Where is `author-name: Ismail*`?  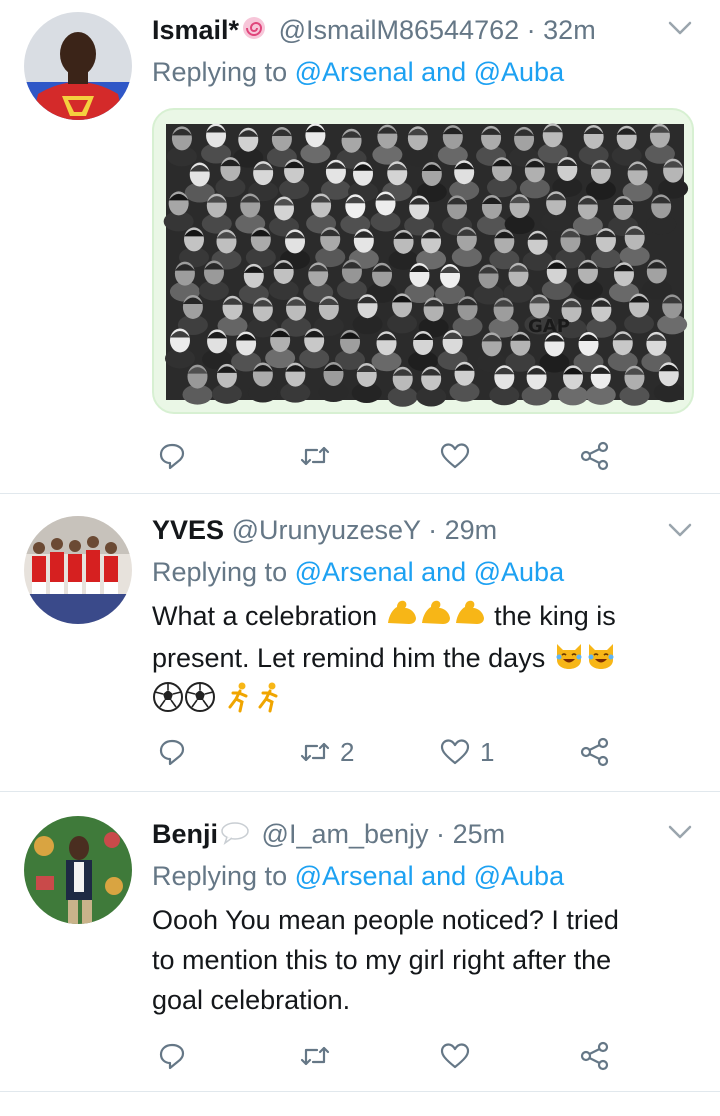 author-name: Ismail* is located at coordinates (195, 30).